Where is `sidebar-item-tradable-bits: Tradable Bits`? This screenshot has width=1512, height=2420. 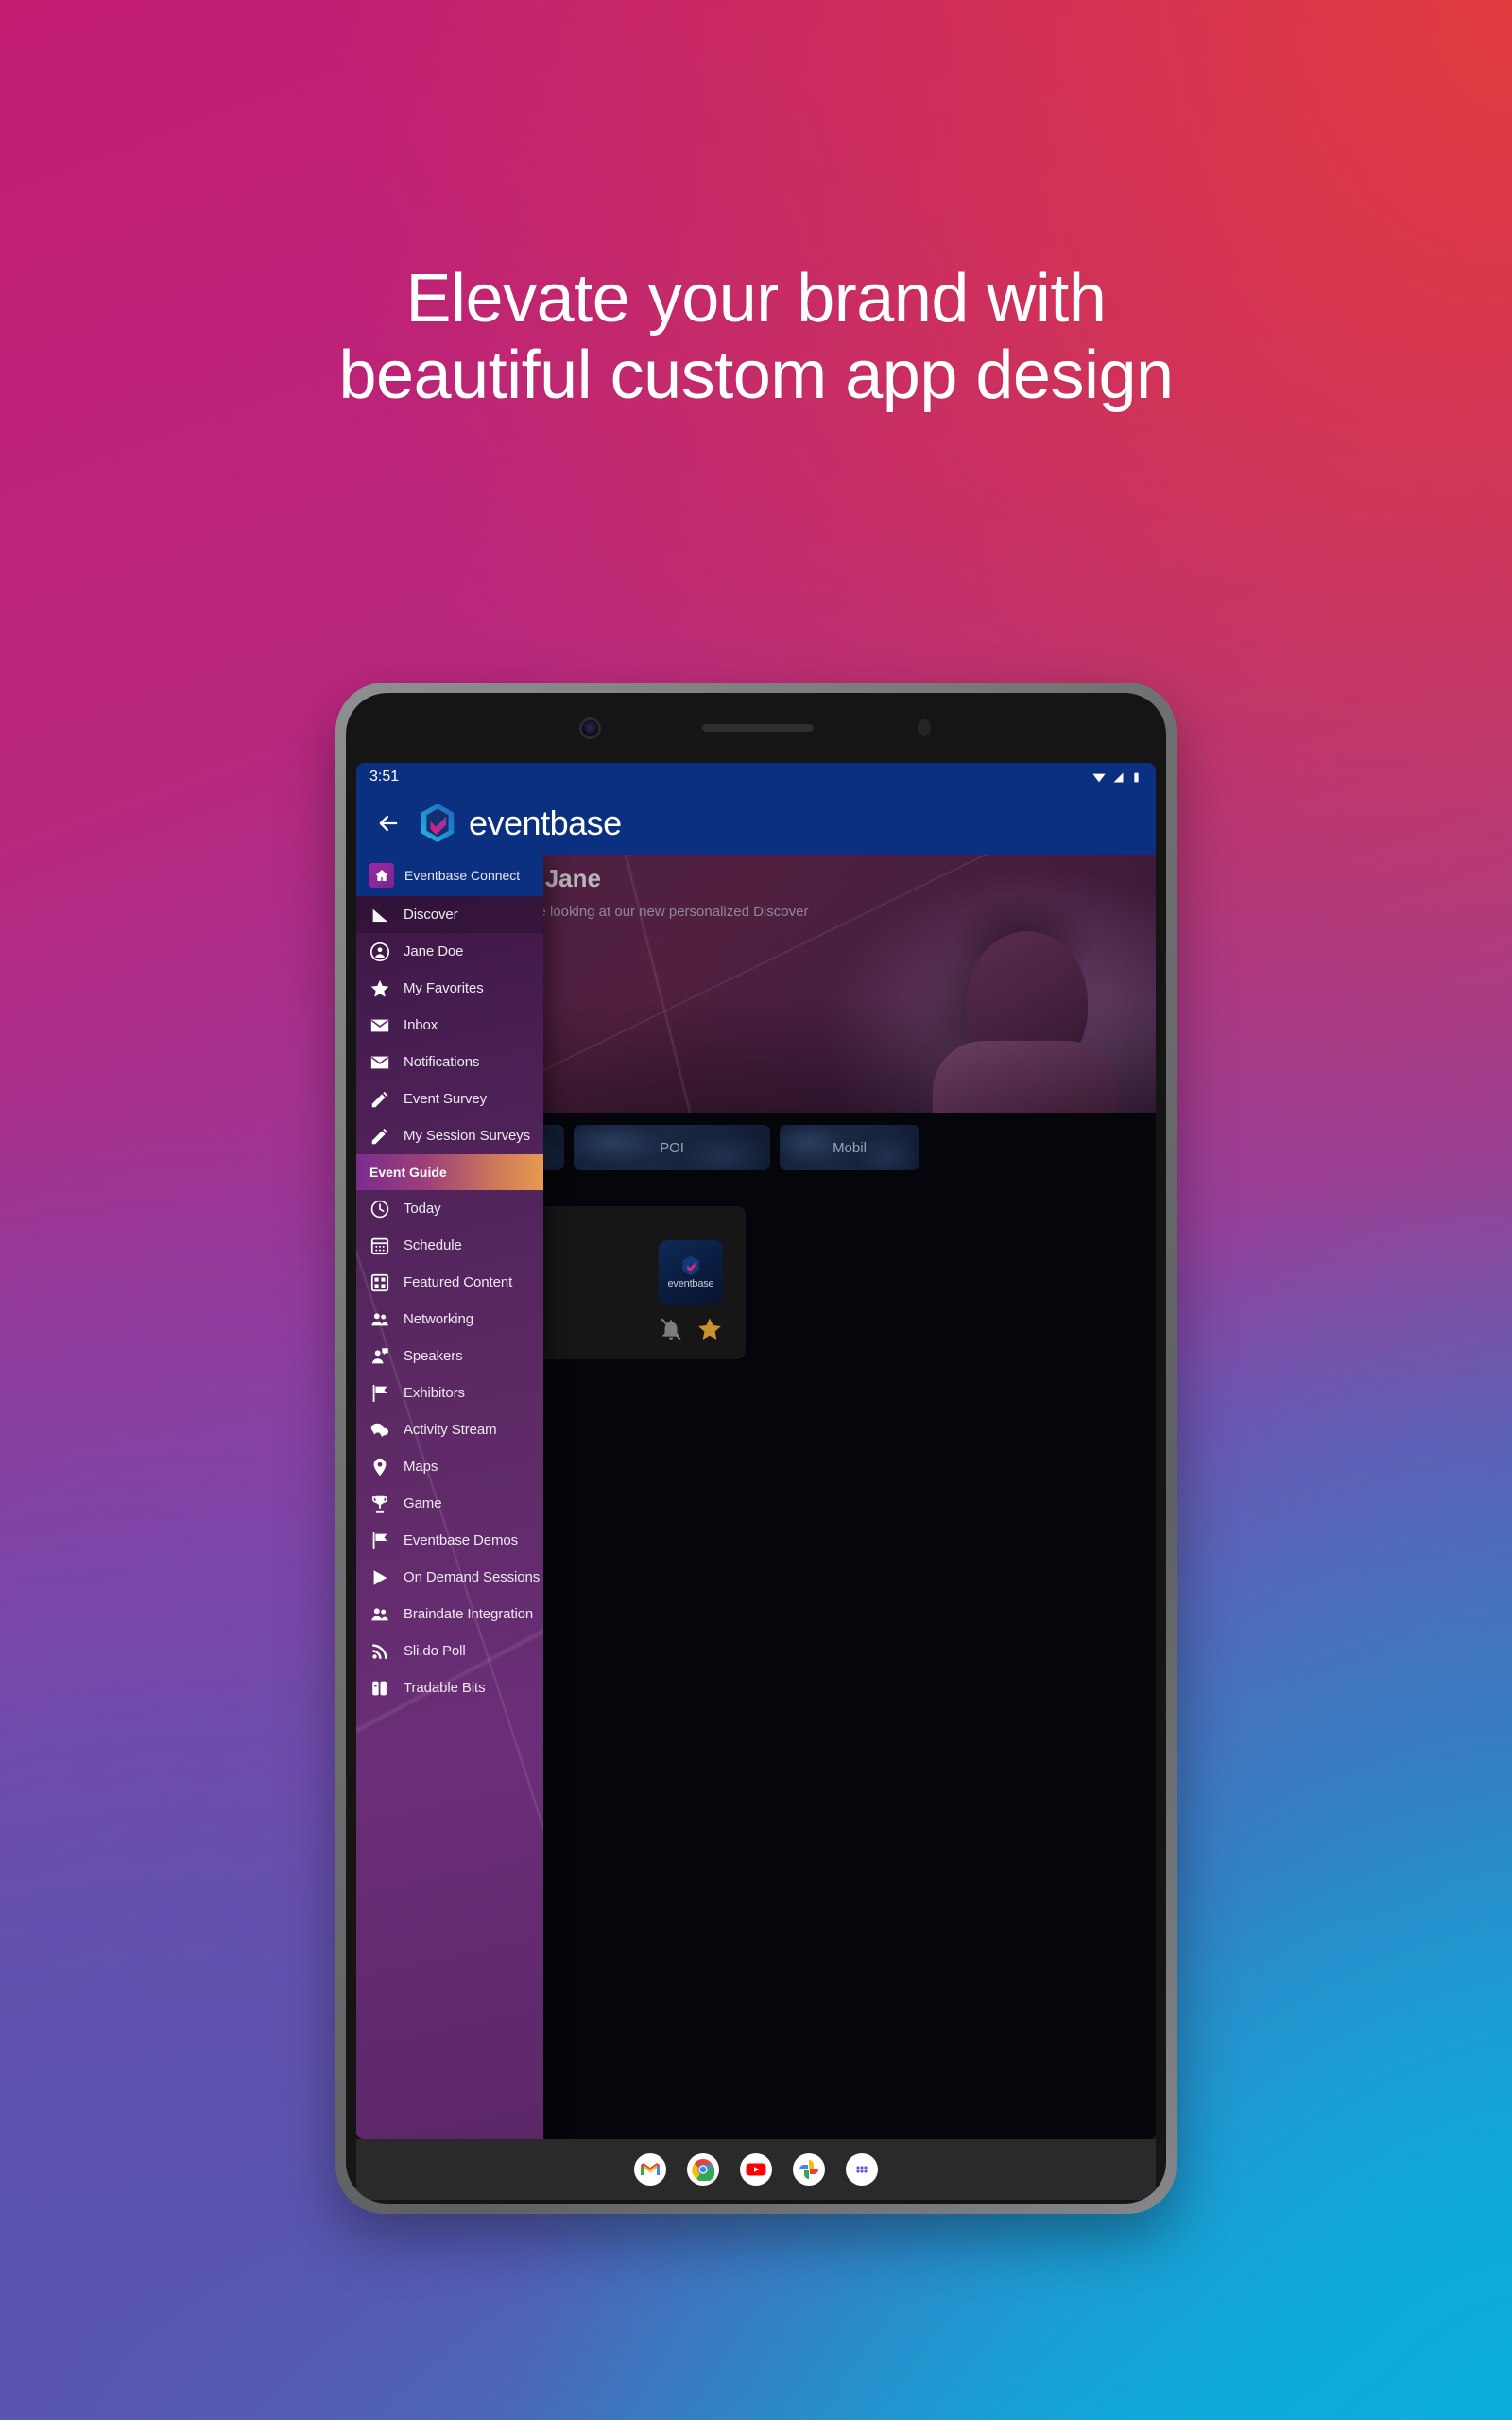 sidebar-item-tradable-bits: Tradable Bits is located at coordinates (449, 1687).